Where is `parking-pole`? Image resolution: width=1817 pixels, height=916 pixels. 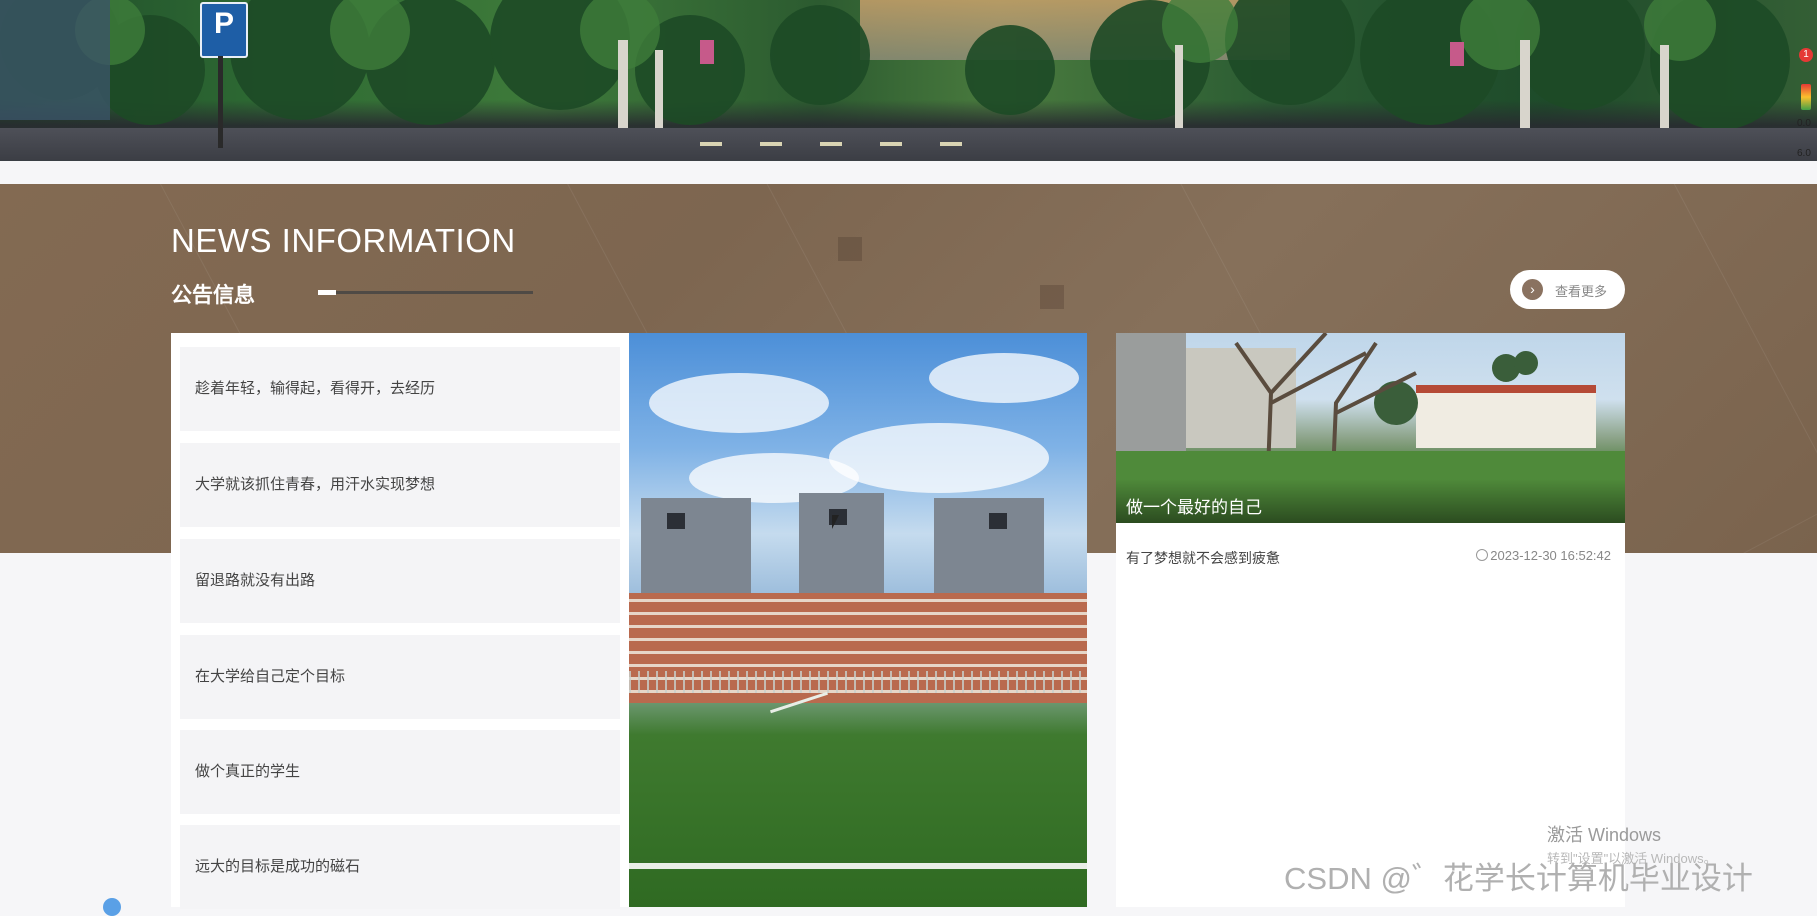
parking-pole is located at coordinates (220, 102).